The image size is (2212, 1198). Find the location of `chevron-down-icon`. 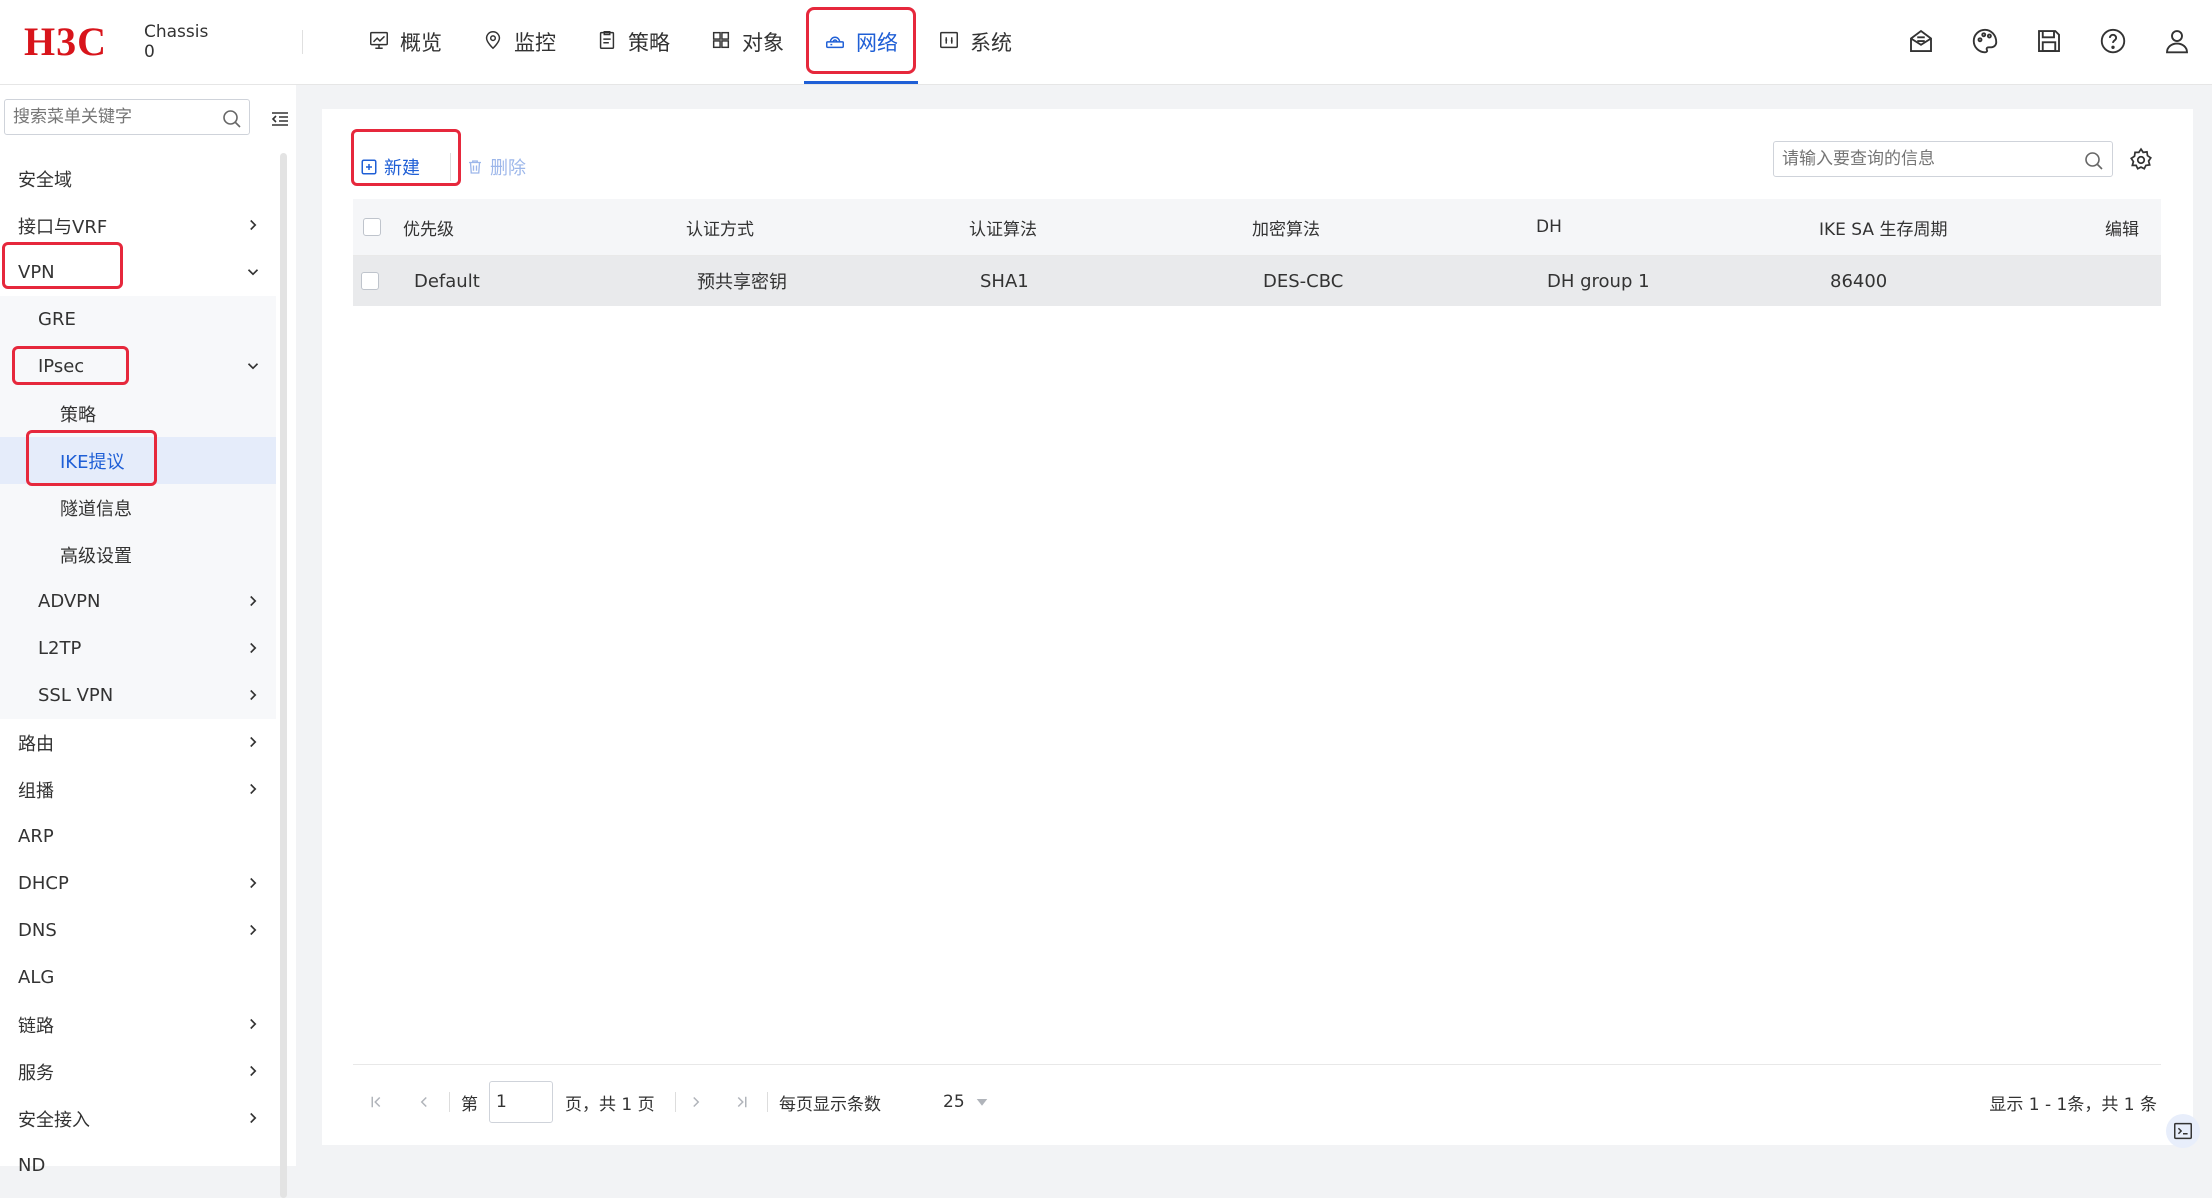

chevron-down-icon is located at coordinates (253, 272).